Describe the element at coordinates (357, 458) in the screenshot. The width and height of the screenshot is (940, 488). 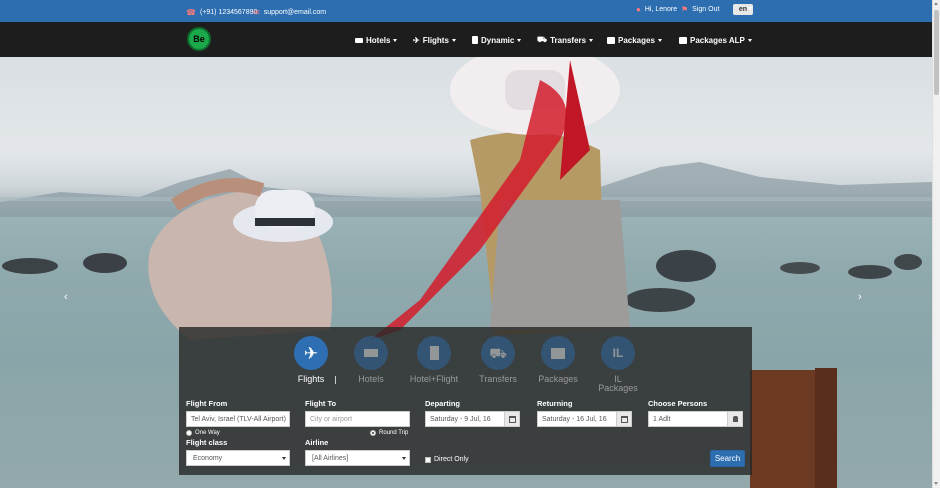
I see `airline-select: [All Airlines]` at that location.